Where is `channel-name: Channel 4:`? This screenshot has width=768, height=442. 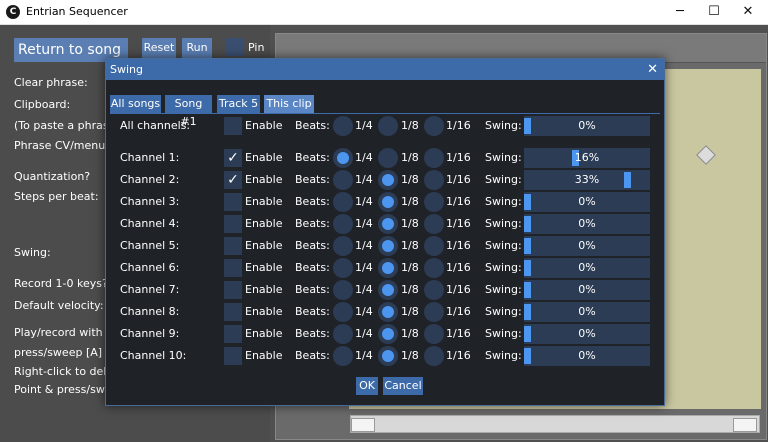 channel-name: Channel 4: is located at coordinates (150, 223).